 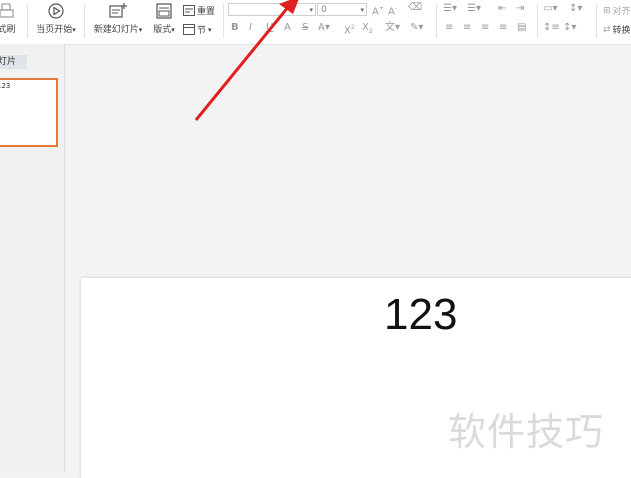 What do you see at coordinates (242, 63) in the screenshot?
I see `arrow-shaft` at bounding box center [242, 63].